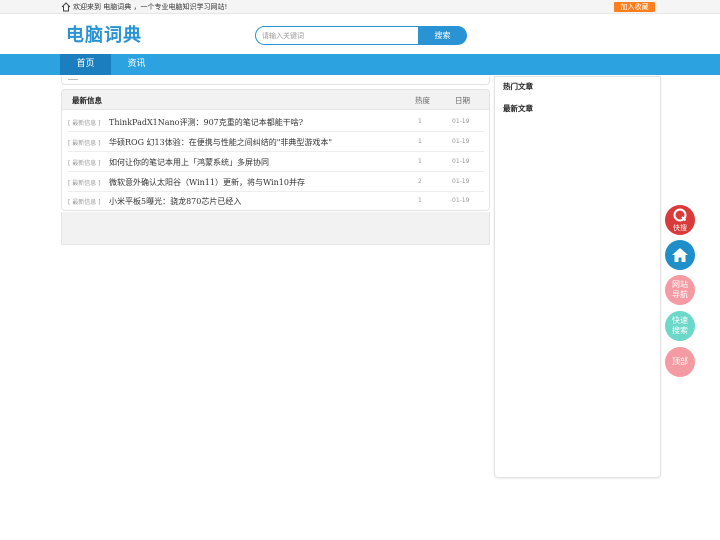 The width and height of the screenshot is (720, 540). I want to click on list-item-title: 小米平板5曝光：骁龙870芯片已经入, so click(175, 201).